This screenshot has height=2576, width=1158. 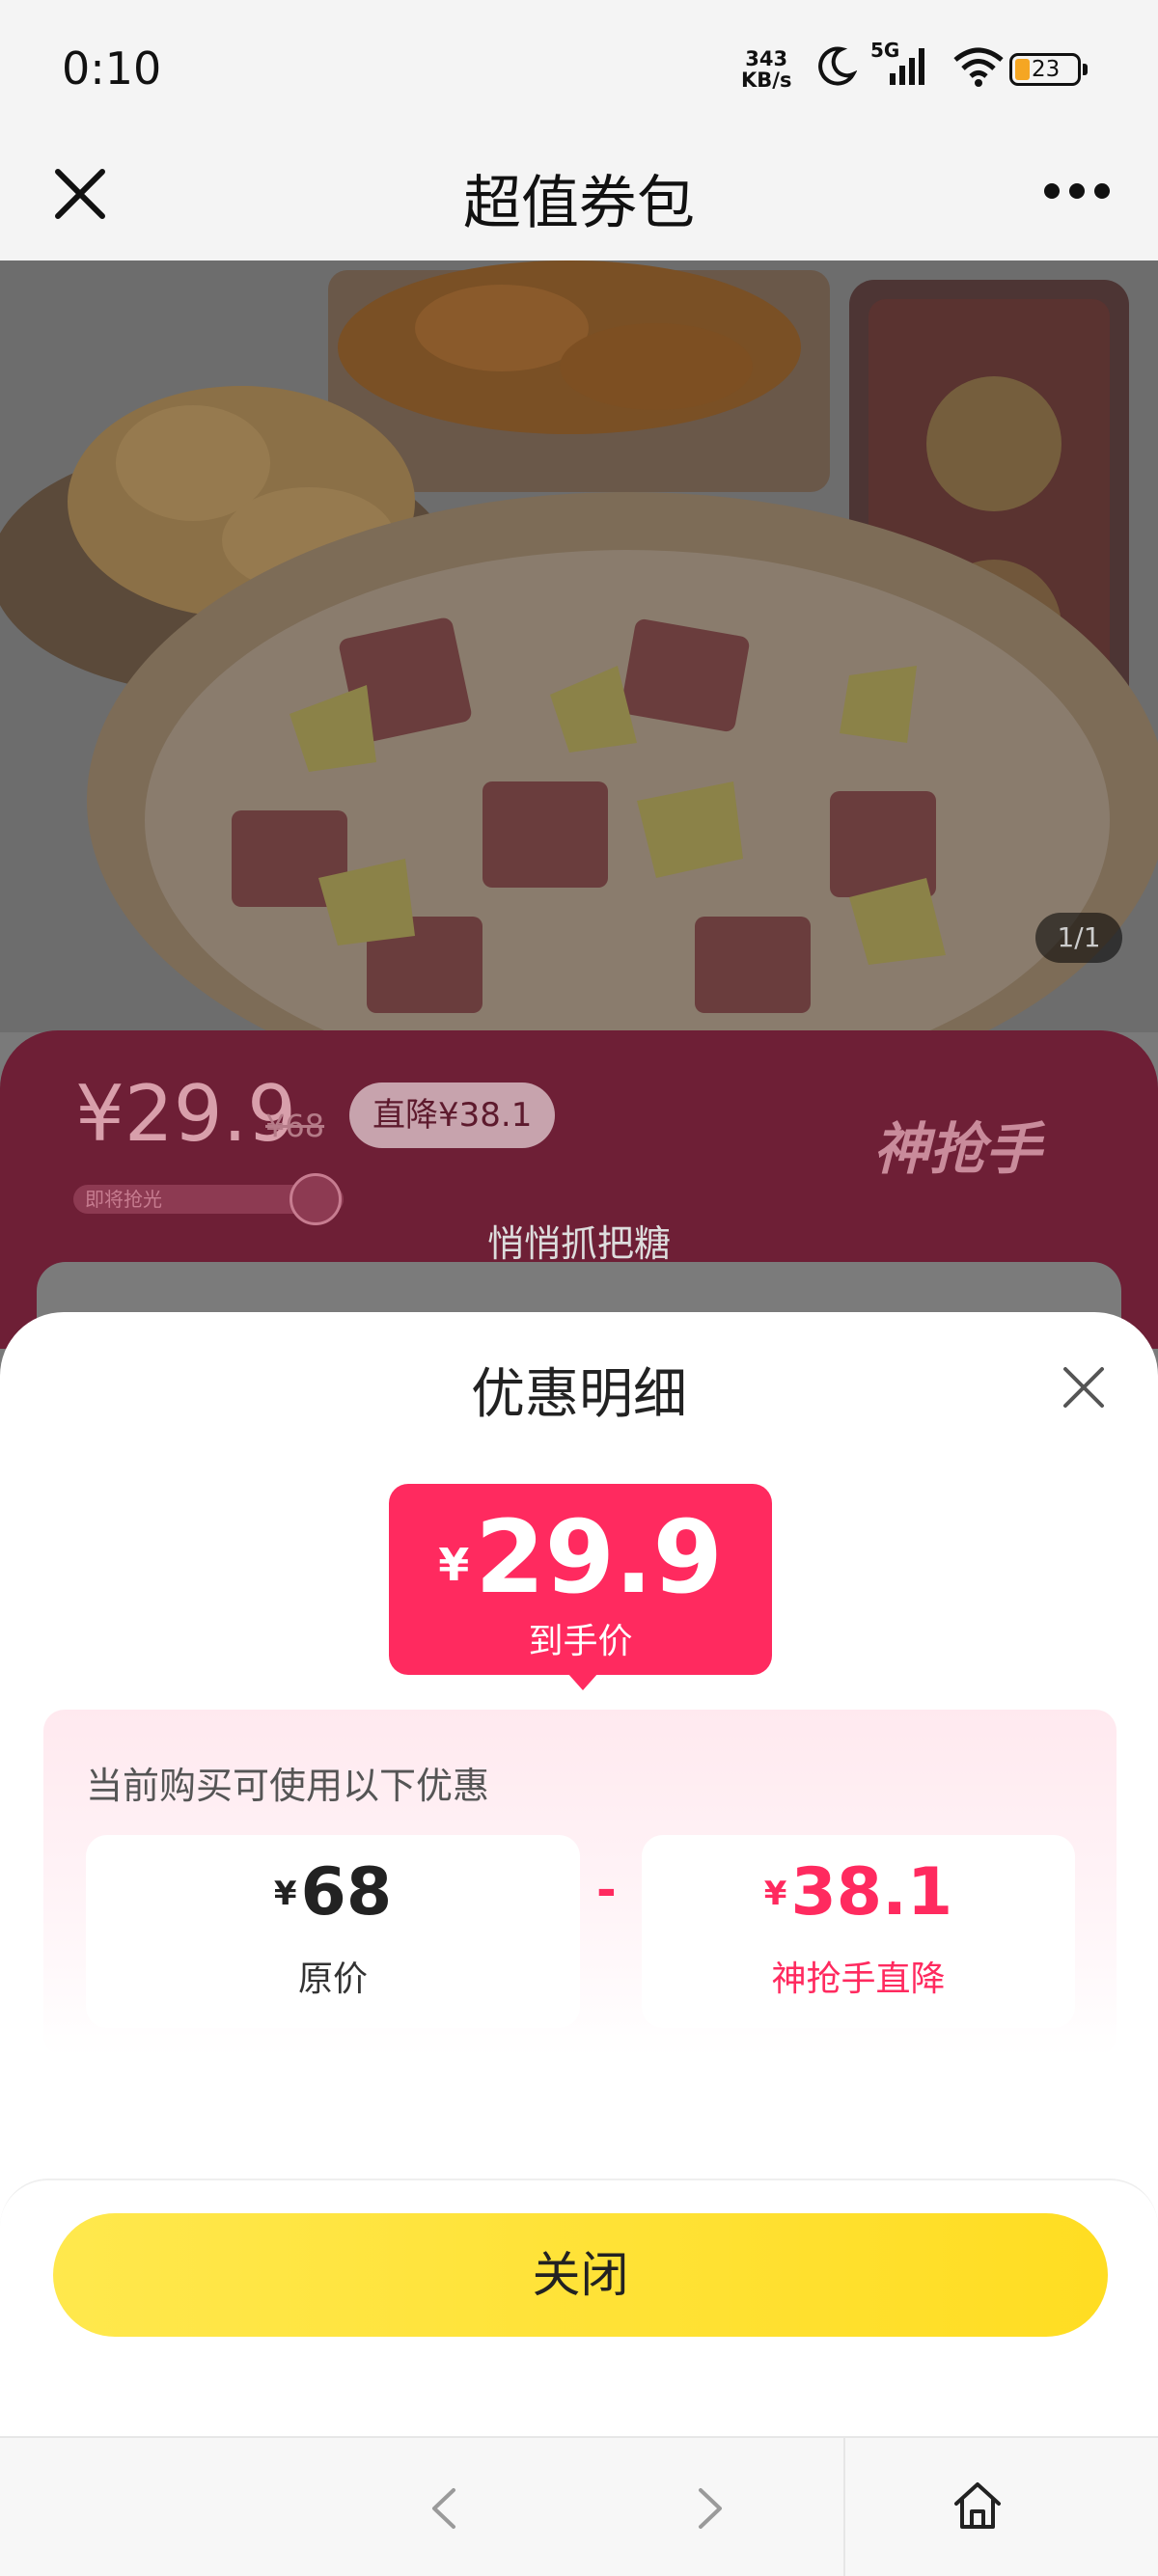 I want to click on original-price-amount: 68, so click(x=346, y=1893).